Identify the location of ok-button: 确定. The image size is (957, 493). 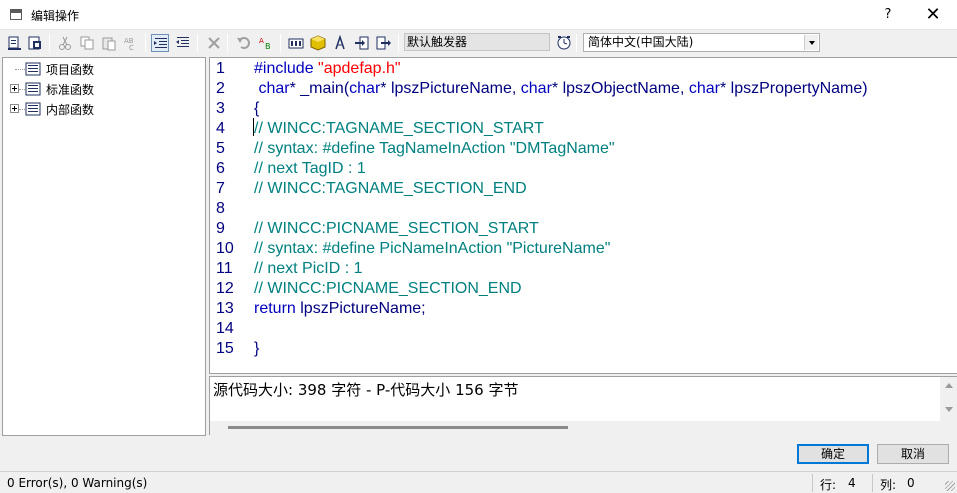
(833, 454).